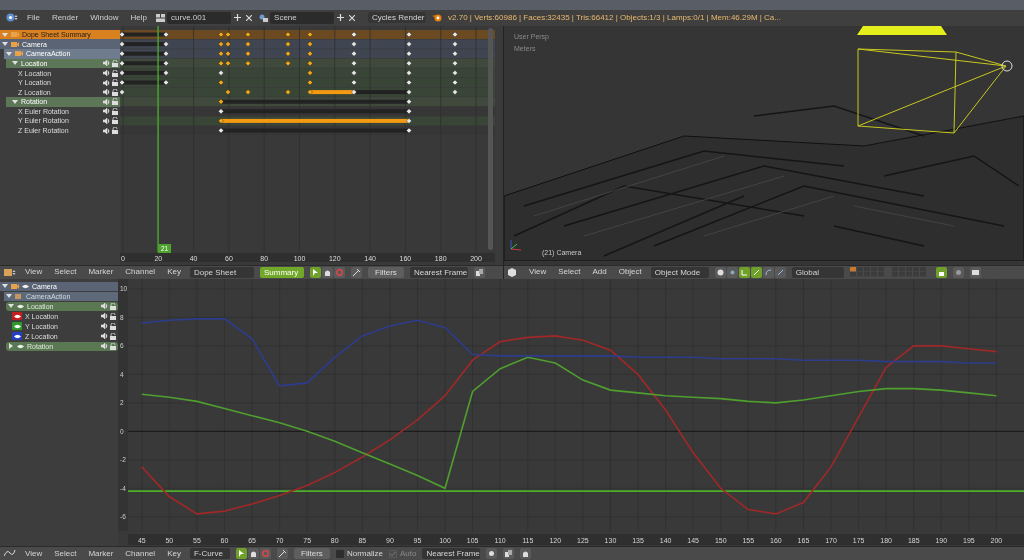 This screenshot has height=560, width=1024. I want to click on orientation-dropdown: Global, so click(817, 272).